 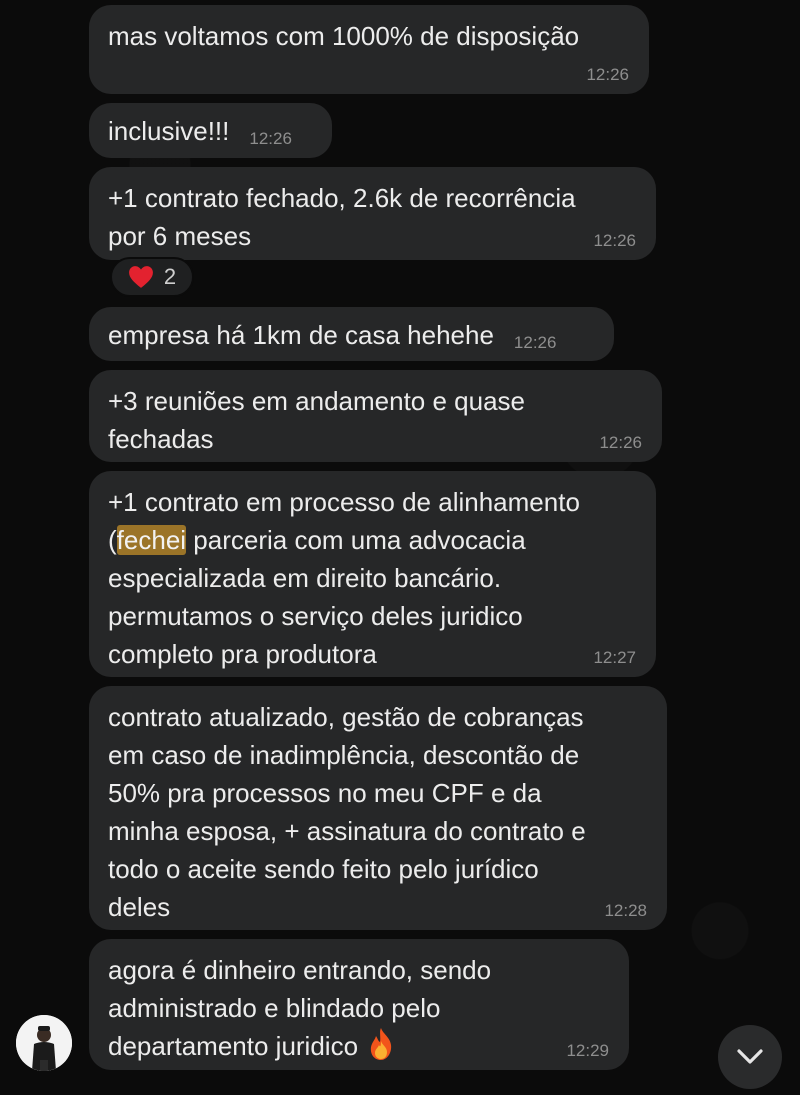 I want to click on person-icon, so click(x=44, y=1043).